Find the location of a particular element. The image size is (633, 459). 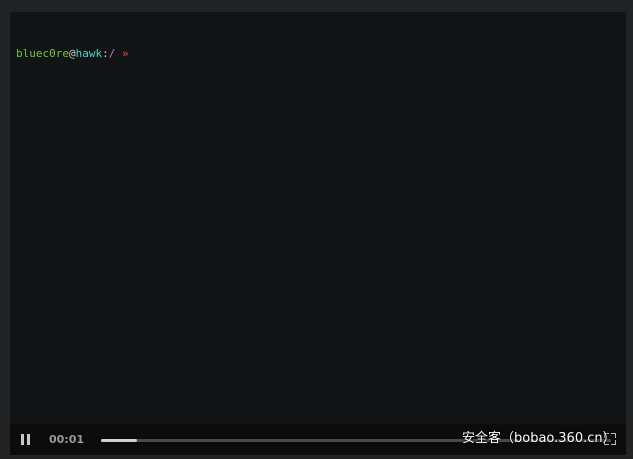

watermark: 安全客（bobao.360.cn） is located at coordinates (539, 438).